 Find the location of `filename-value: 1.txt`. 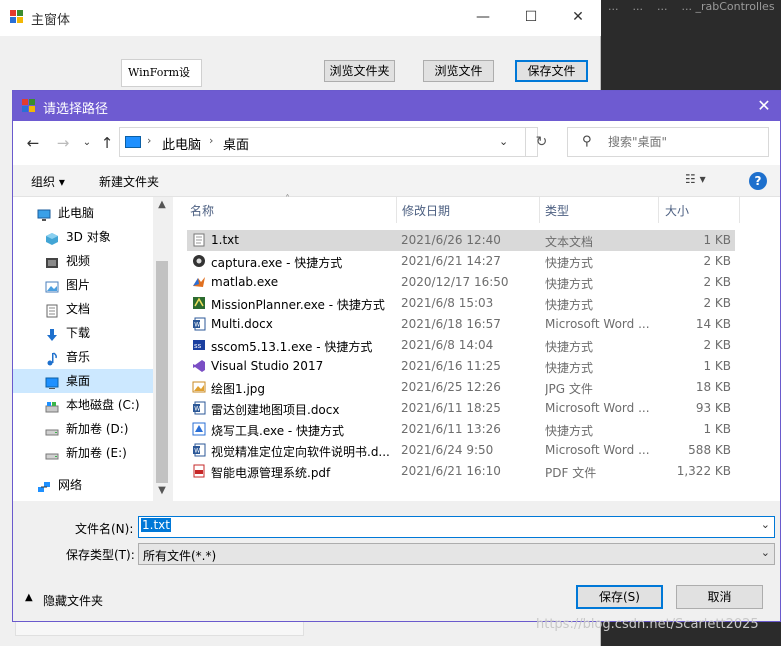

filename-value: 1.txt is located at coordinates (156, 525).